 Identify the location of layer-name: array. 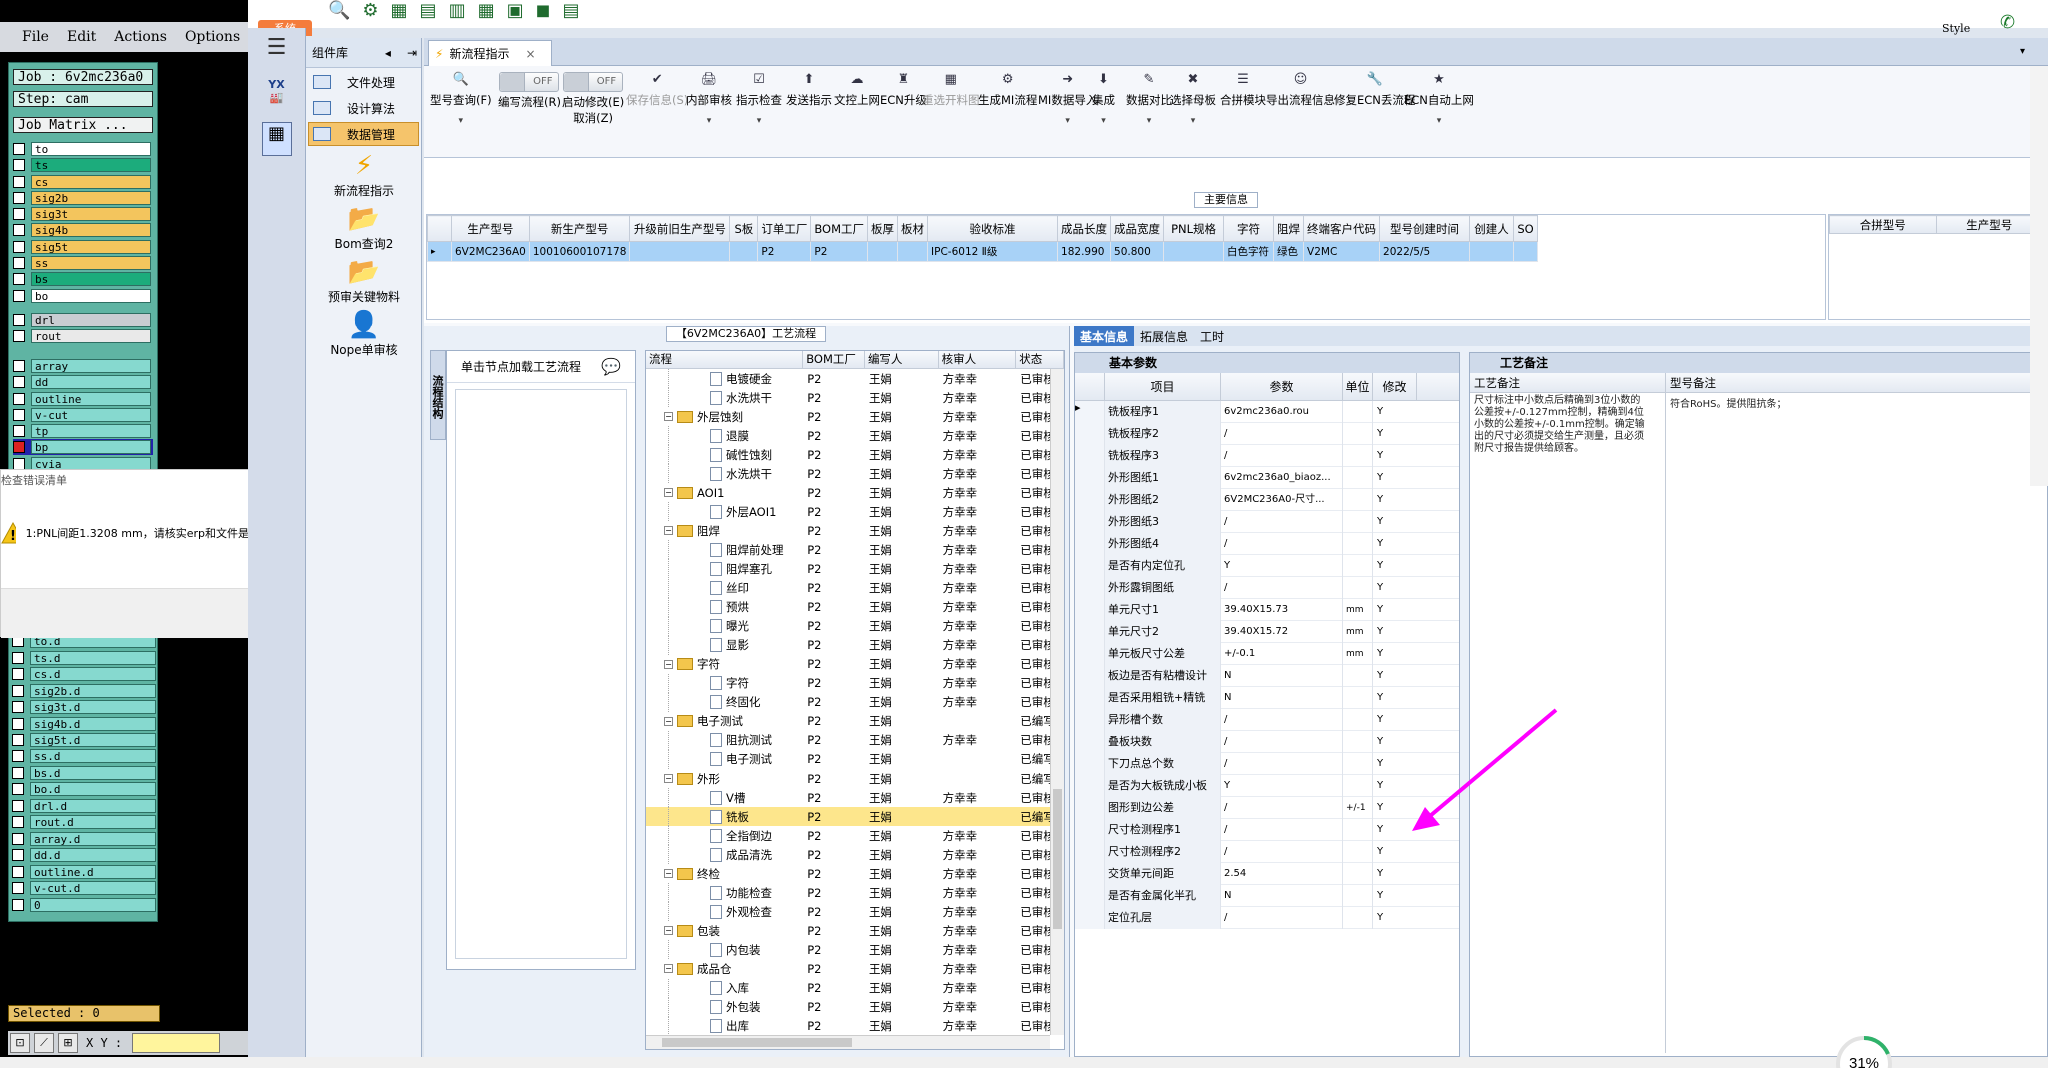
(91, 365).